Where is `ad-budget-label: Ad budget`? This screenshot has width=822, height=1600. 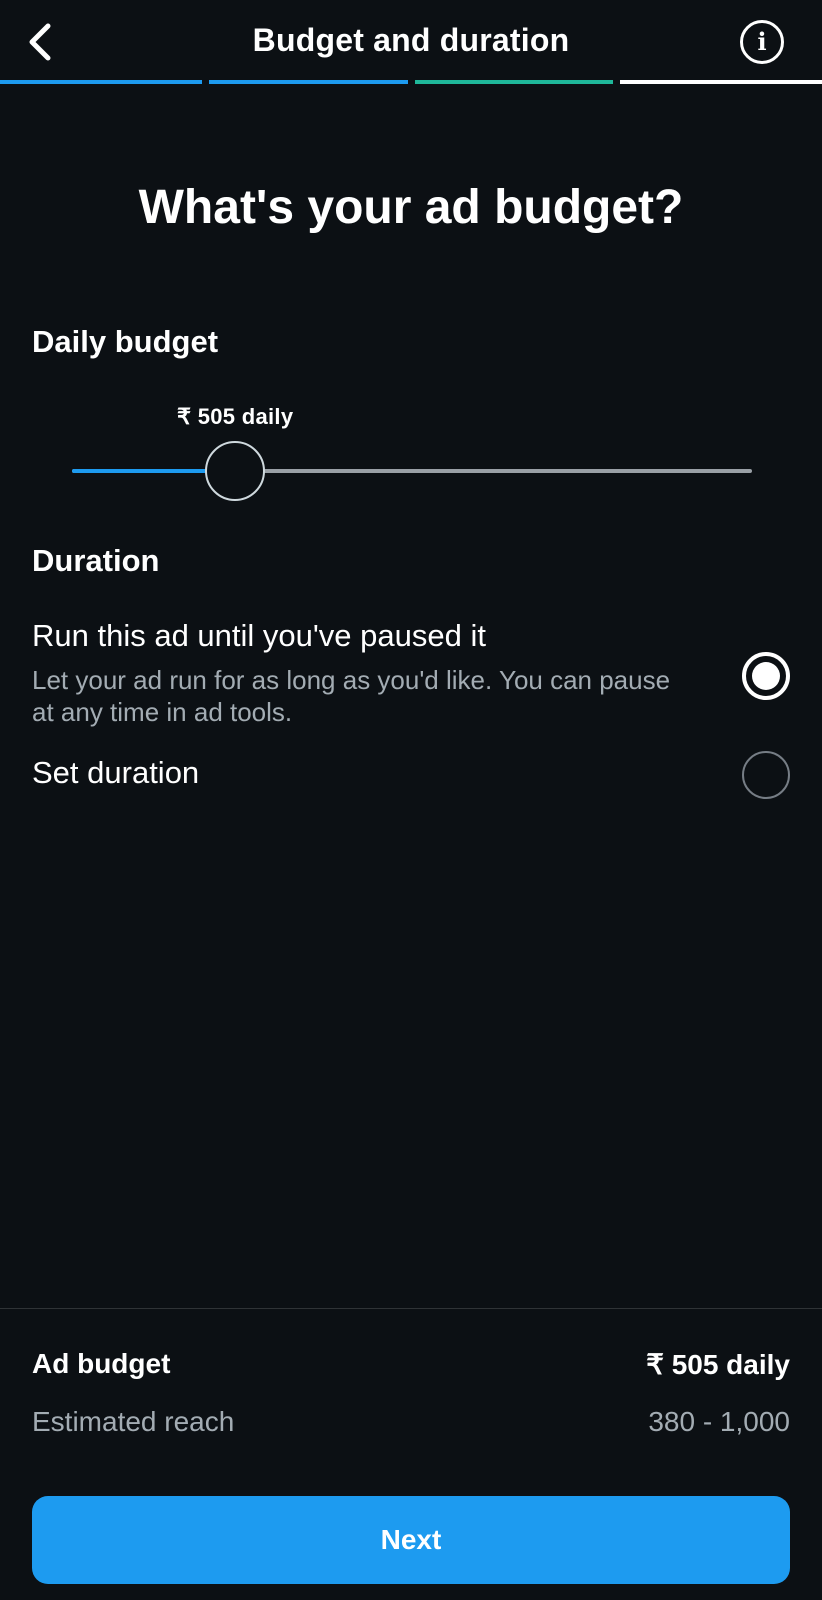 ad-budget-label: Ad budget is located at coordinates (101, 1363).